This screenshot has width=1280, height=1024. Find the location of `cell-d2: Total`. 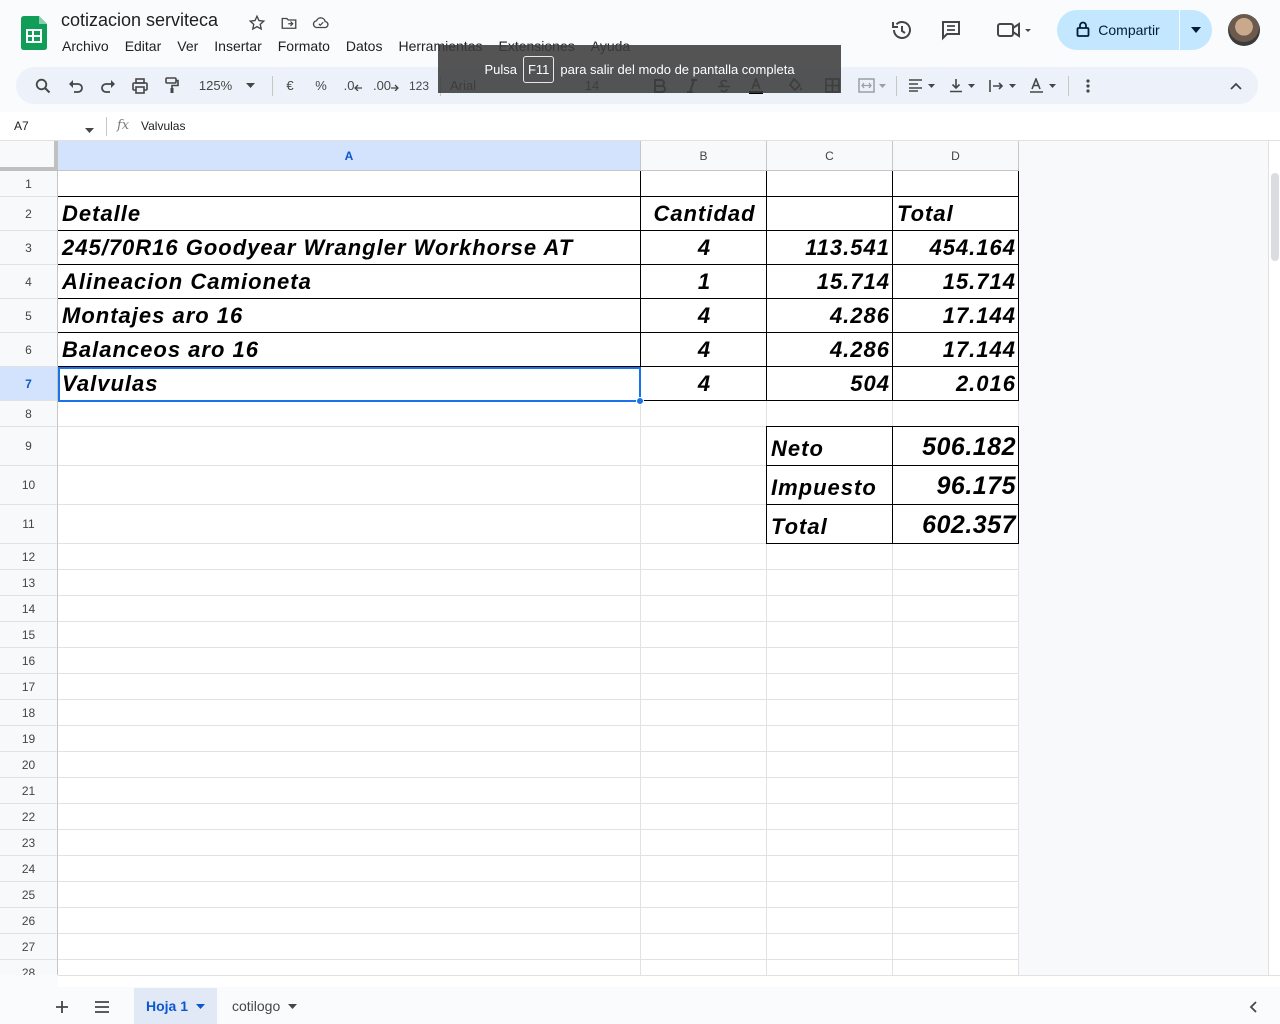

cell-d2: Total is located at coordinates (956, 213).